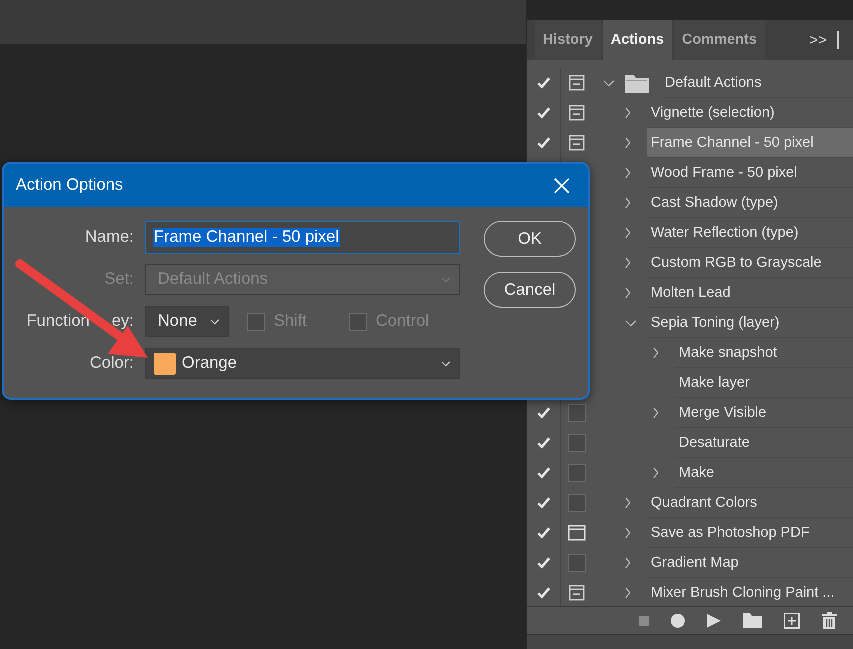 The width and height of the screenshot is (853, 649). I want to click on action-step-item: Make layer, so click(764, 383).